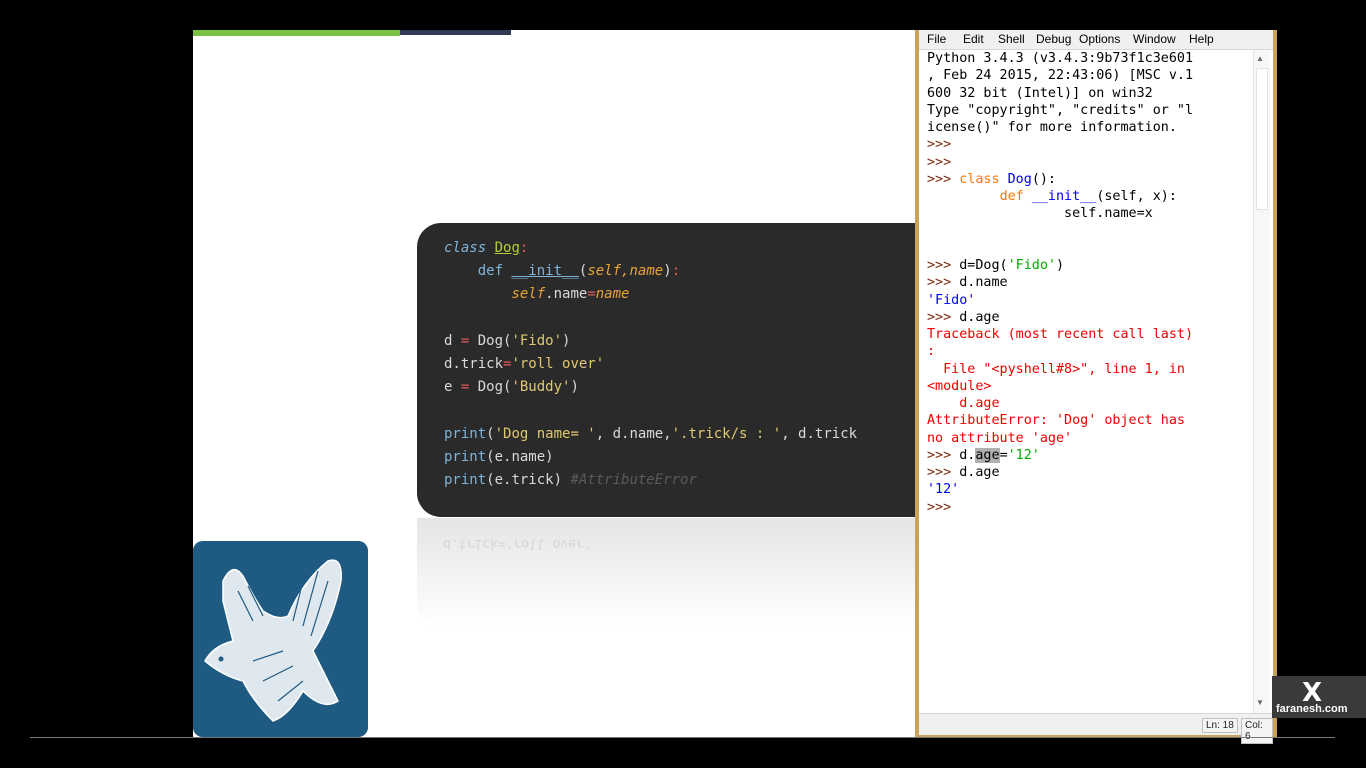  I want to click on menu-window: Window, so click(1154, 39).